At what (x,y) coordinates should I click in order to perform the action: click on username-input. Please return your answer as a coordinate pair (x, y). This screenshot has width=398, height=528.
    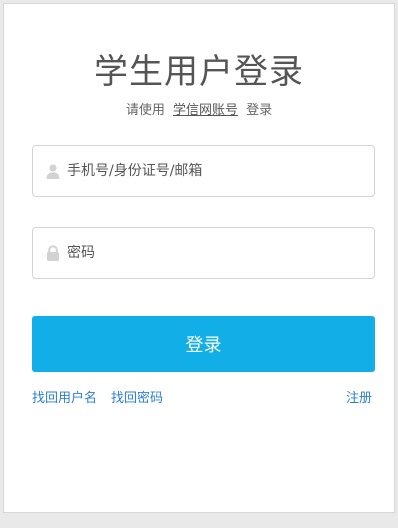
    Looking at the image, I should click on (214, 171).